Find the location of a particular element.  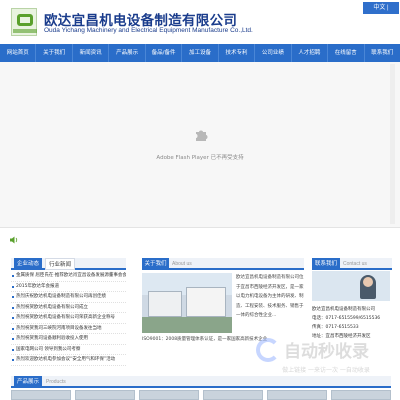

nav-item-performance: 公司业绩 is located at coordinates (273, 53).